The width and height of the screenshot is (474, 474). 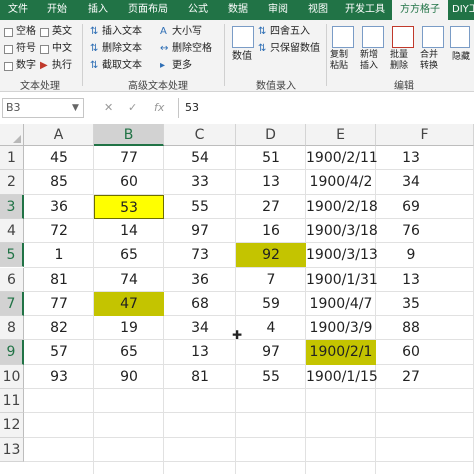 I want to click on cell-b5: 65, so click(x=129, y=255).